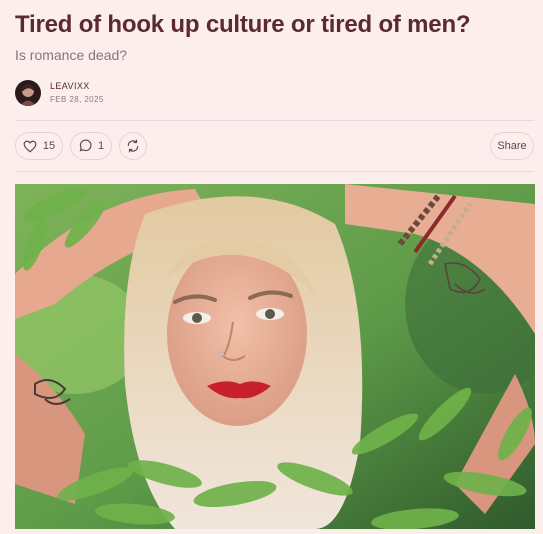  What do you see at coordinates (49, 146) in the screenshot?
I see `like-count: 15` at bounding box center [49, 146].